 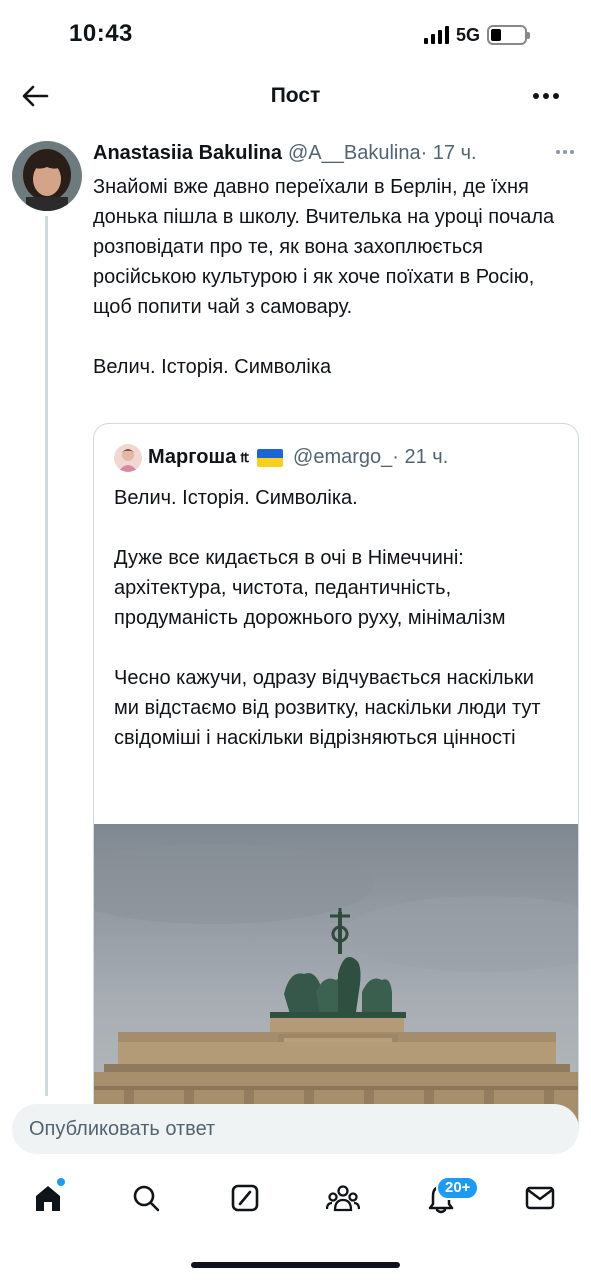 What do you see at coordinates (343, 457) in the screenshot?
I see `quote-author-handle: @emargo_` at bounding box center [343, 457].